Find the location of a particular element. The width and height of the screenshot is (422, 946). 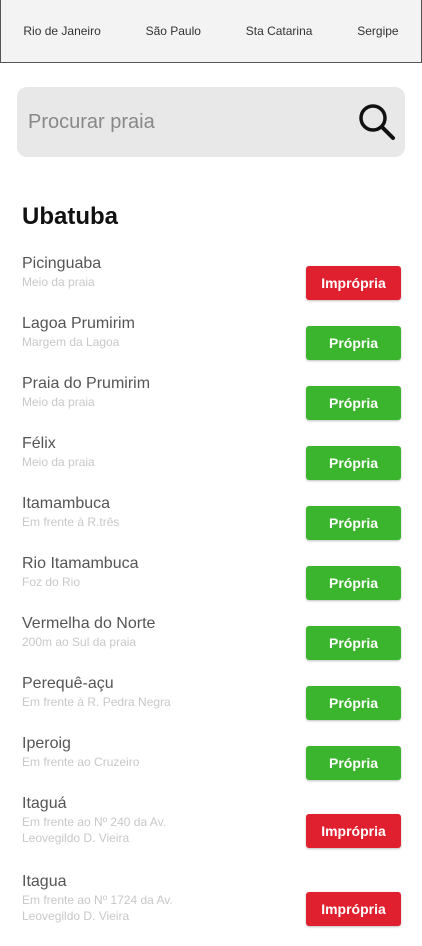

list-item: Lagoa Prumirim Margem da Lagoa Própria is located at coordinates (211, 342).